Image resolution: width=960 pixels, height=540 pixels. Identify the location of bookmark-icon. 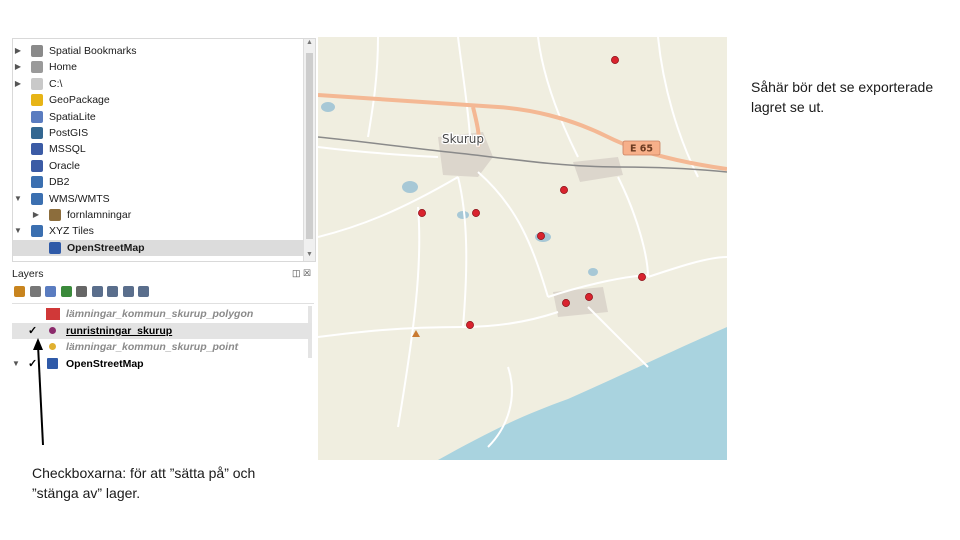
(37, 51).